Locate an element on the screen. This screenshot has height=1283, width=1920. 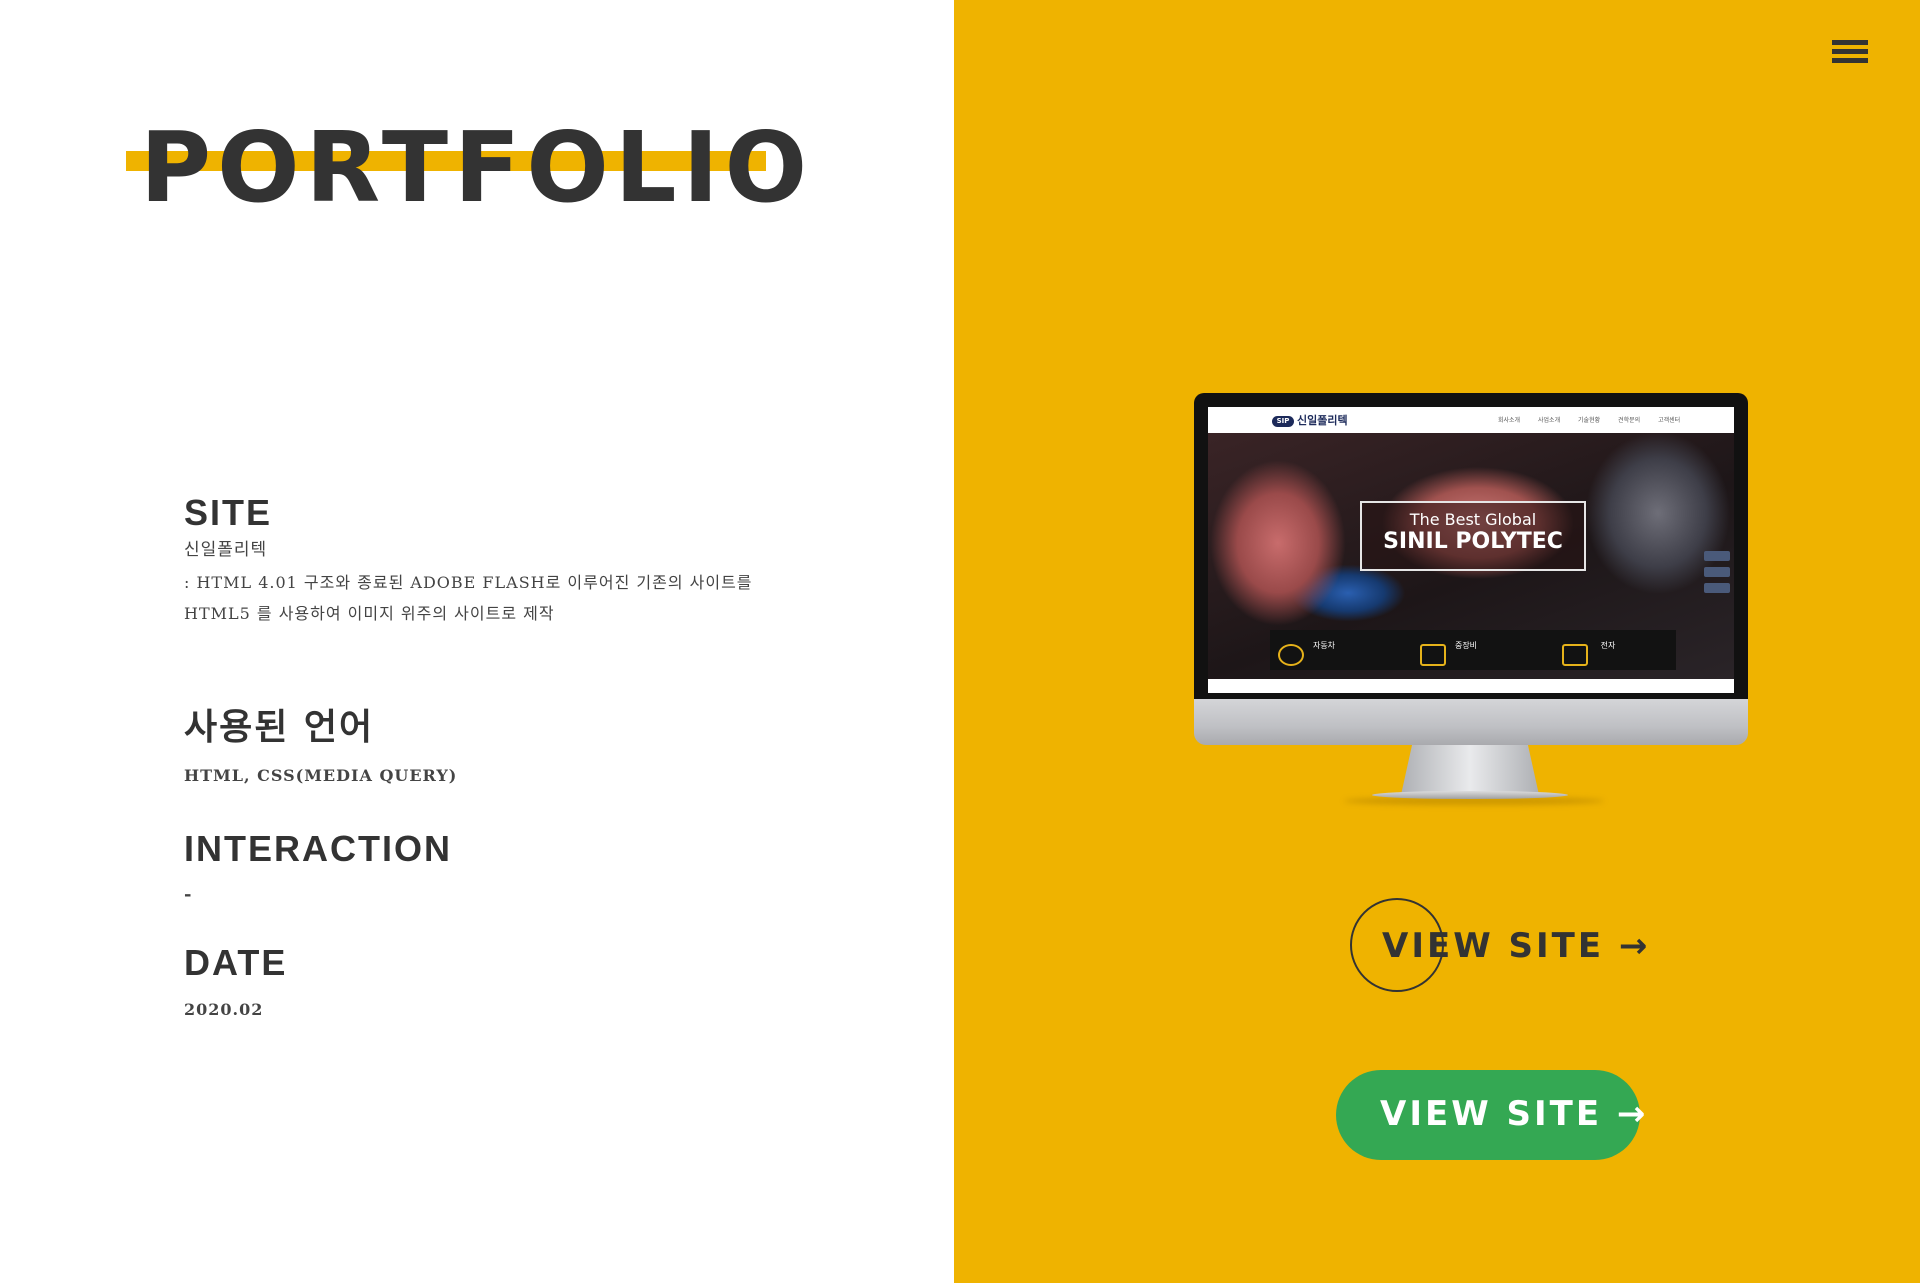
preview-nav-items: 회사소개 사업소개 기술현황 견학문의 고객센터 is located at coordinates (1597, 419).